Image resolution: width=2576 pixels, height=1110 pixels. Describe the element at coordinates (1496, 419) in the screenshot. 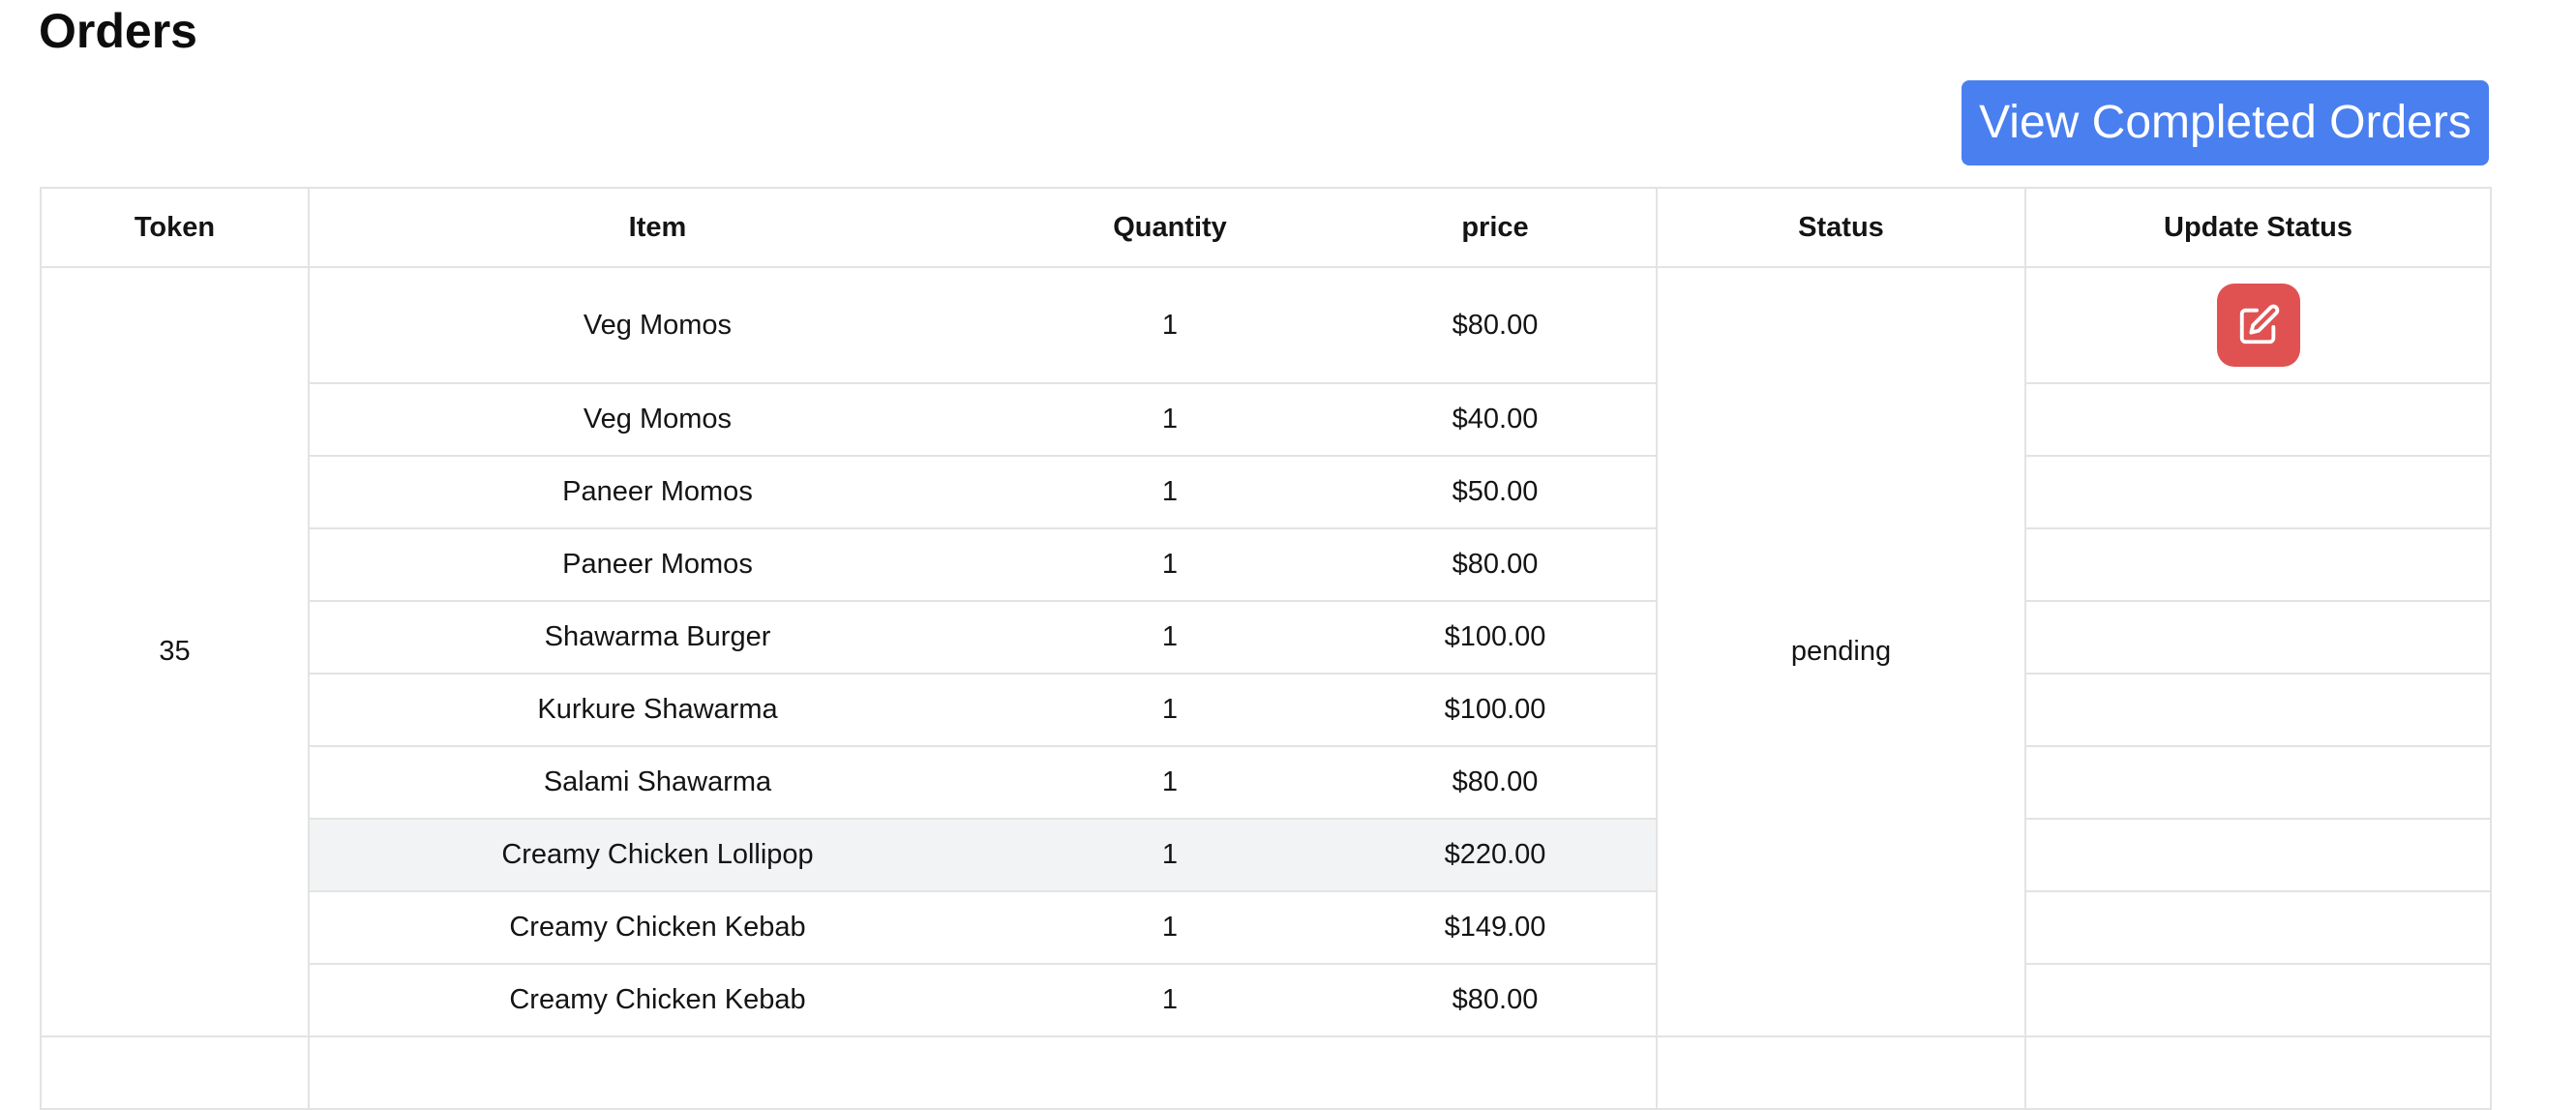

I see `price-cell: $40.00` at that location.